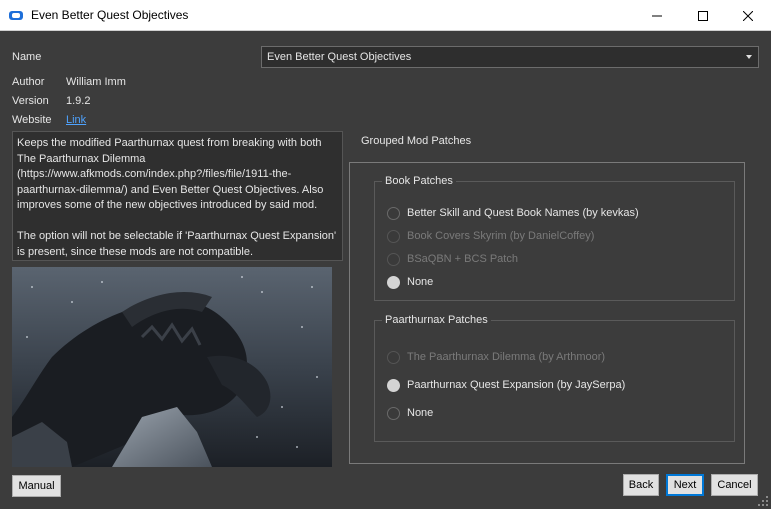  I want to click on minimize-icon, so click(657, 15).